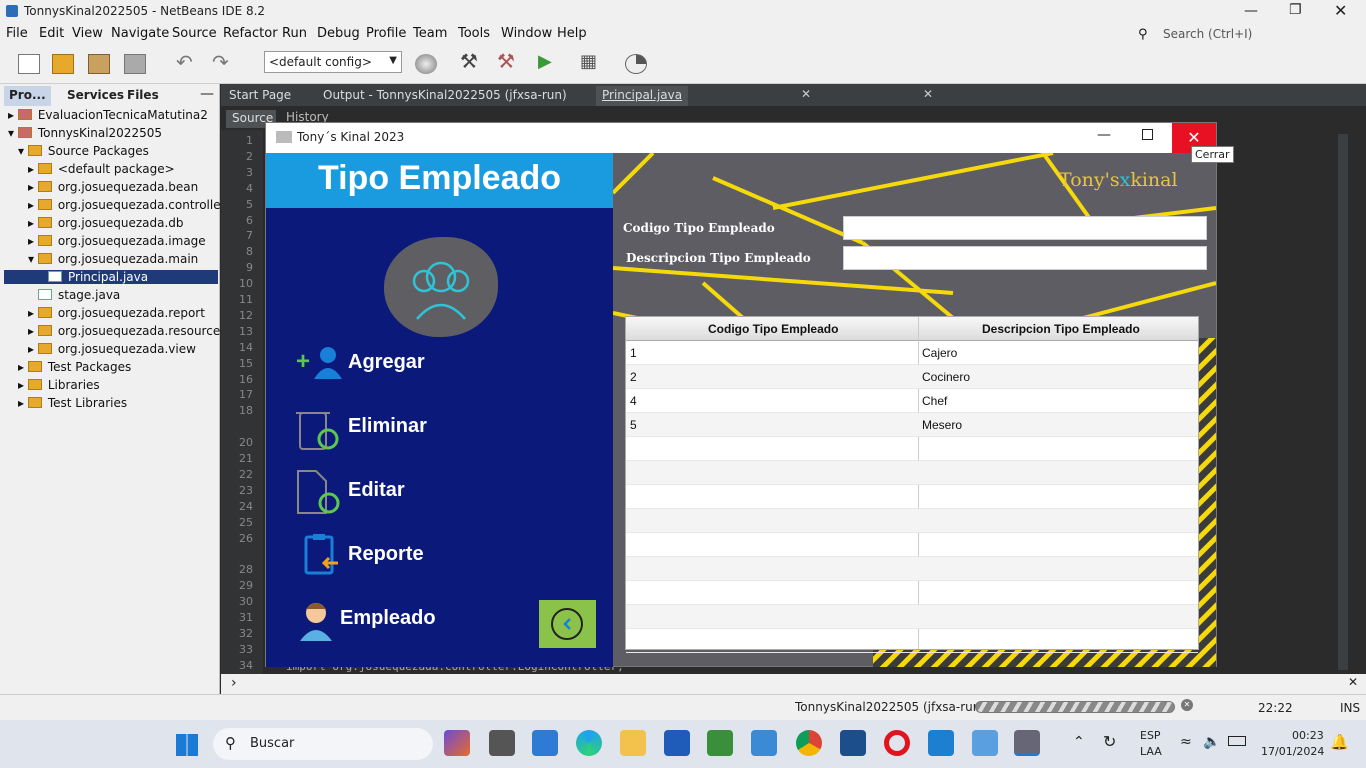  What do you see at coordinates (572, 33) in the screenshot?
I see `menu-help: Help` at bounding box center [572, 33].